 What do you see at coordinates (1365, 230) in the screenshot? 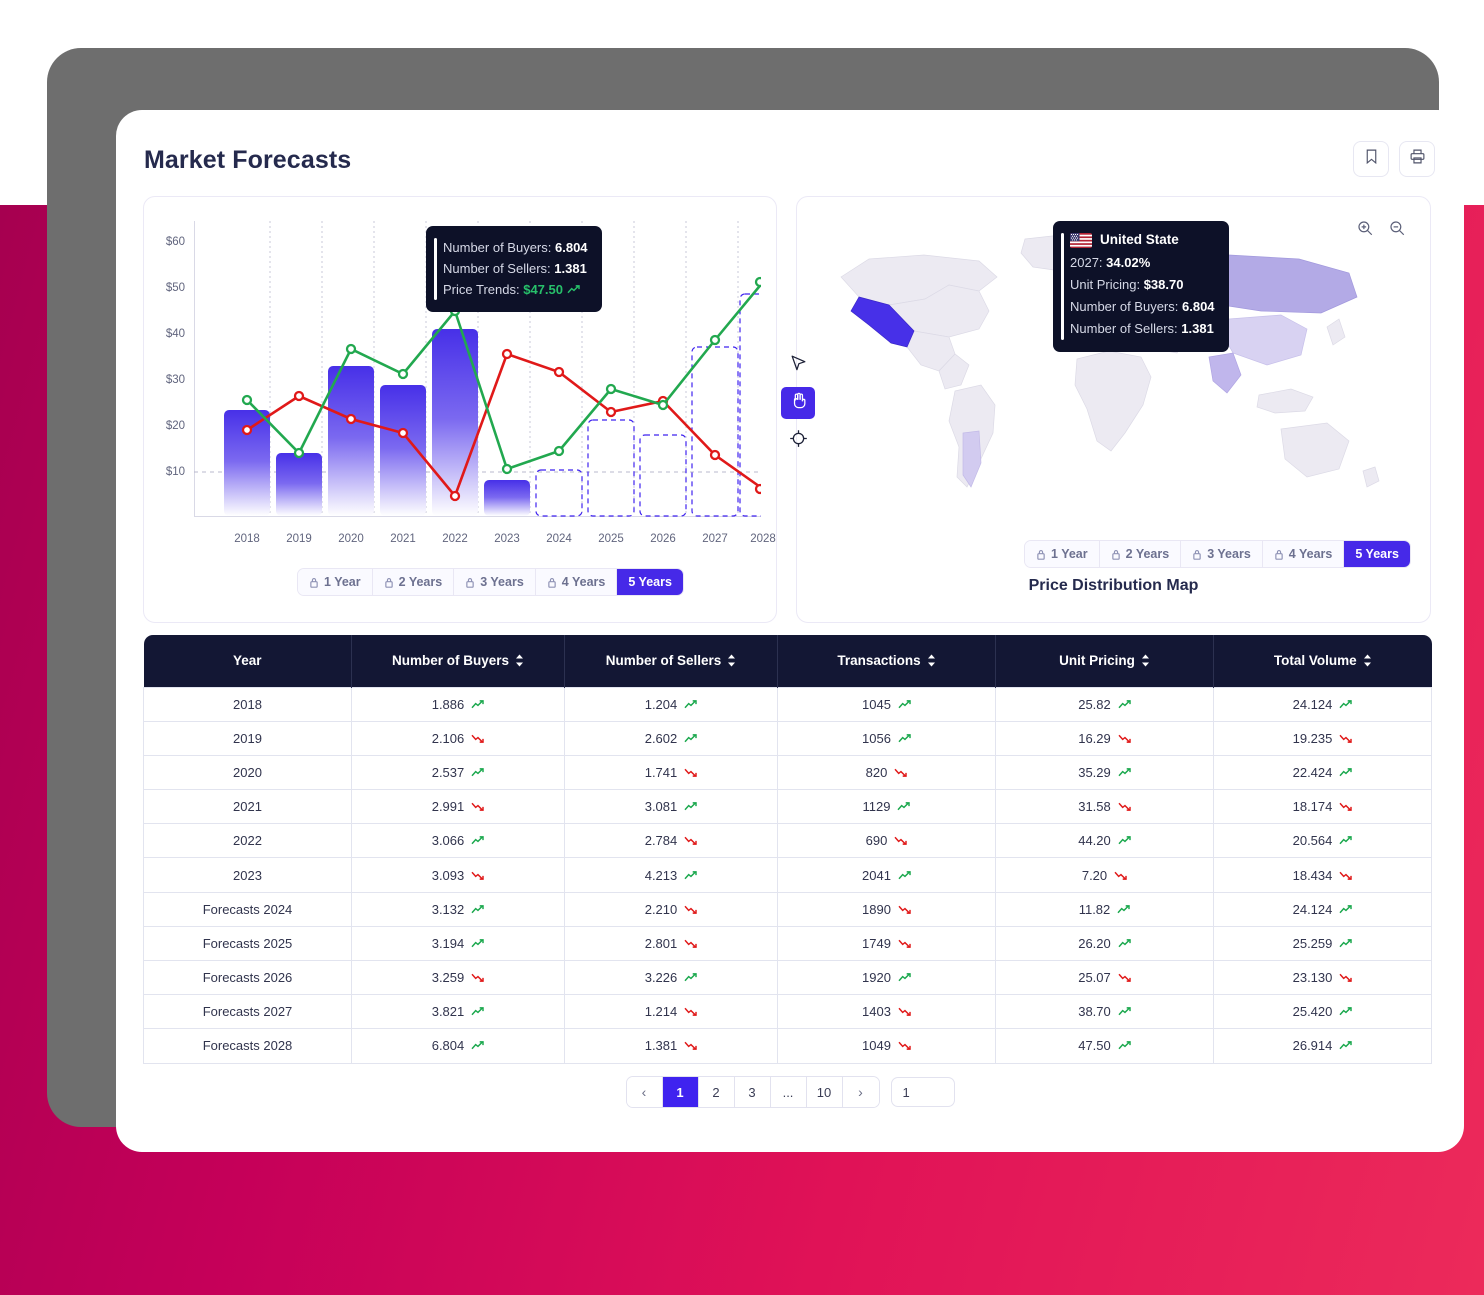
I see `map-zoom-in-button` at bounding box center [1365, 230].